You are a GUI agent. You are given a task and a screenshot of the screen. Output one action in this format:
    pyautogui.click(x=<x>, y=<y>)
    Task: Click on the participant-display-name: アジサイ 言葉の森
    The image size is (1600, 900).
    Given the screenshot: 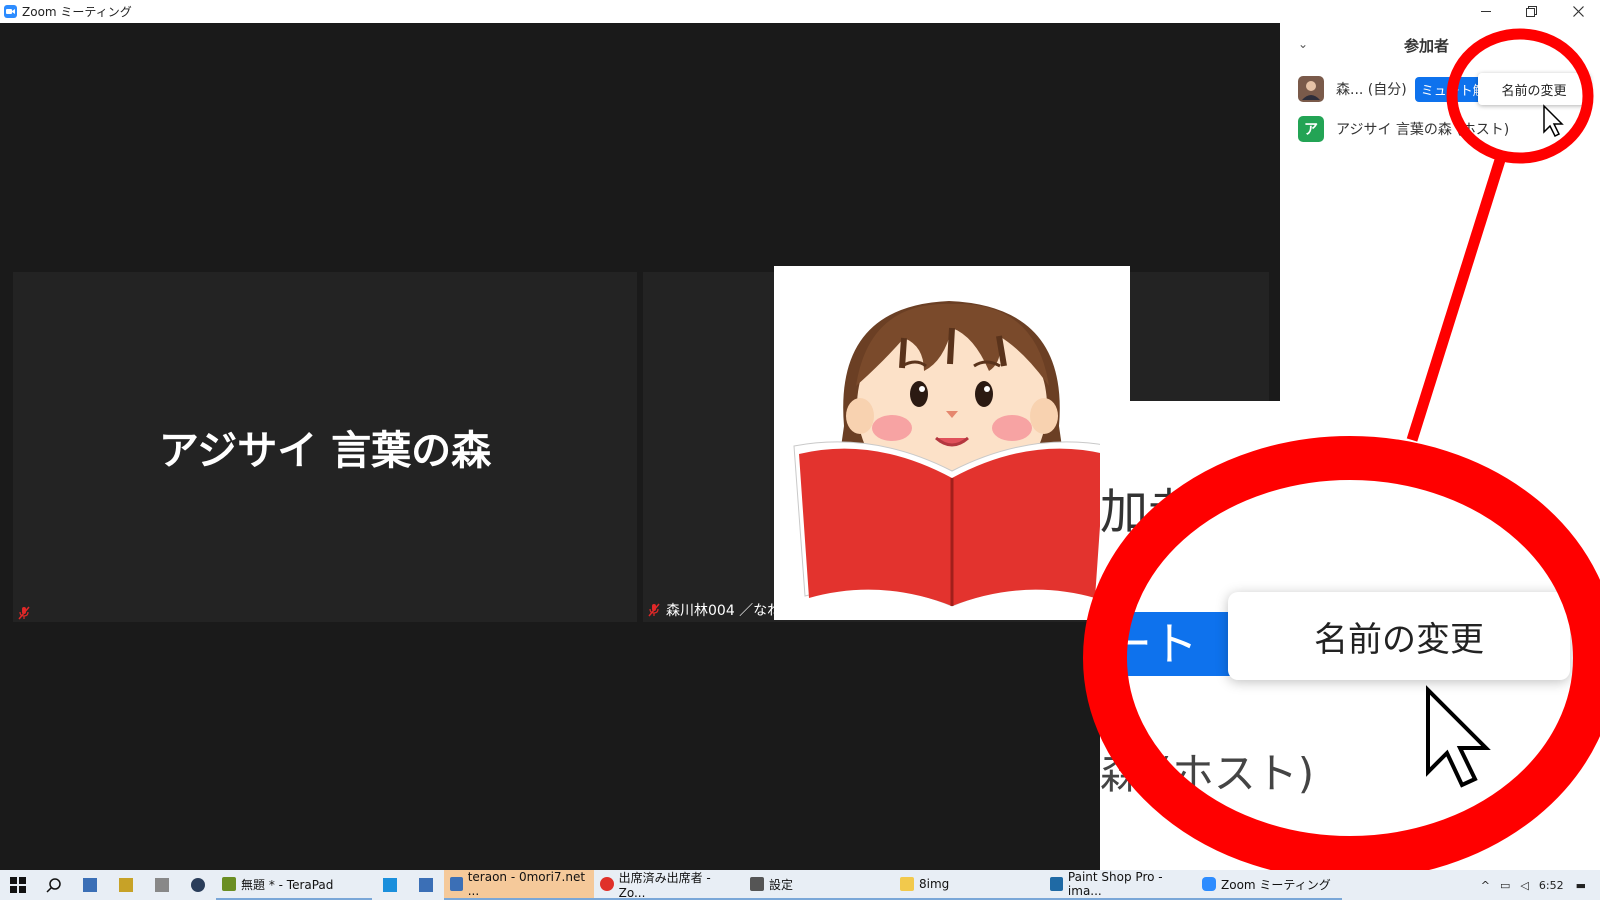 What is the action you would take?
    pyautogui.click(x=325, y=451)
    